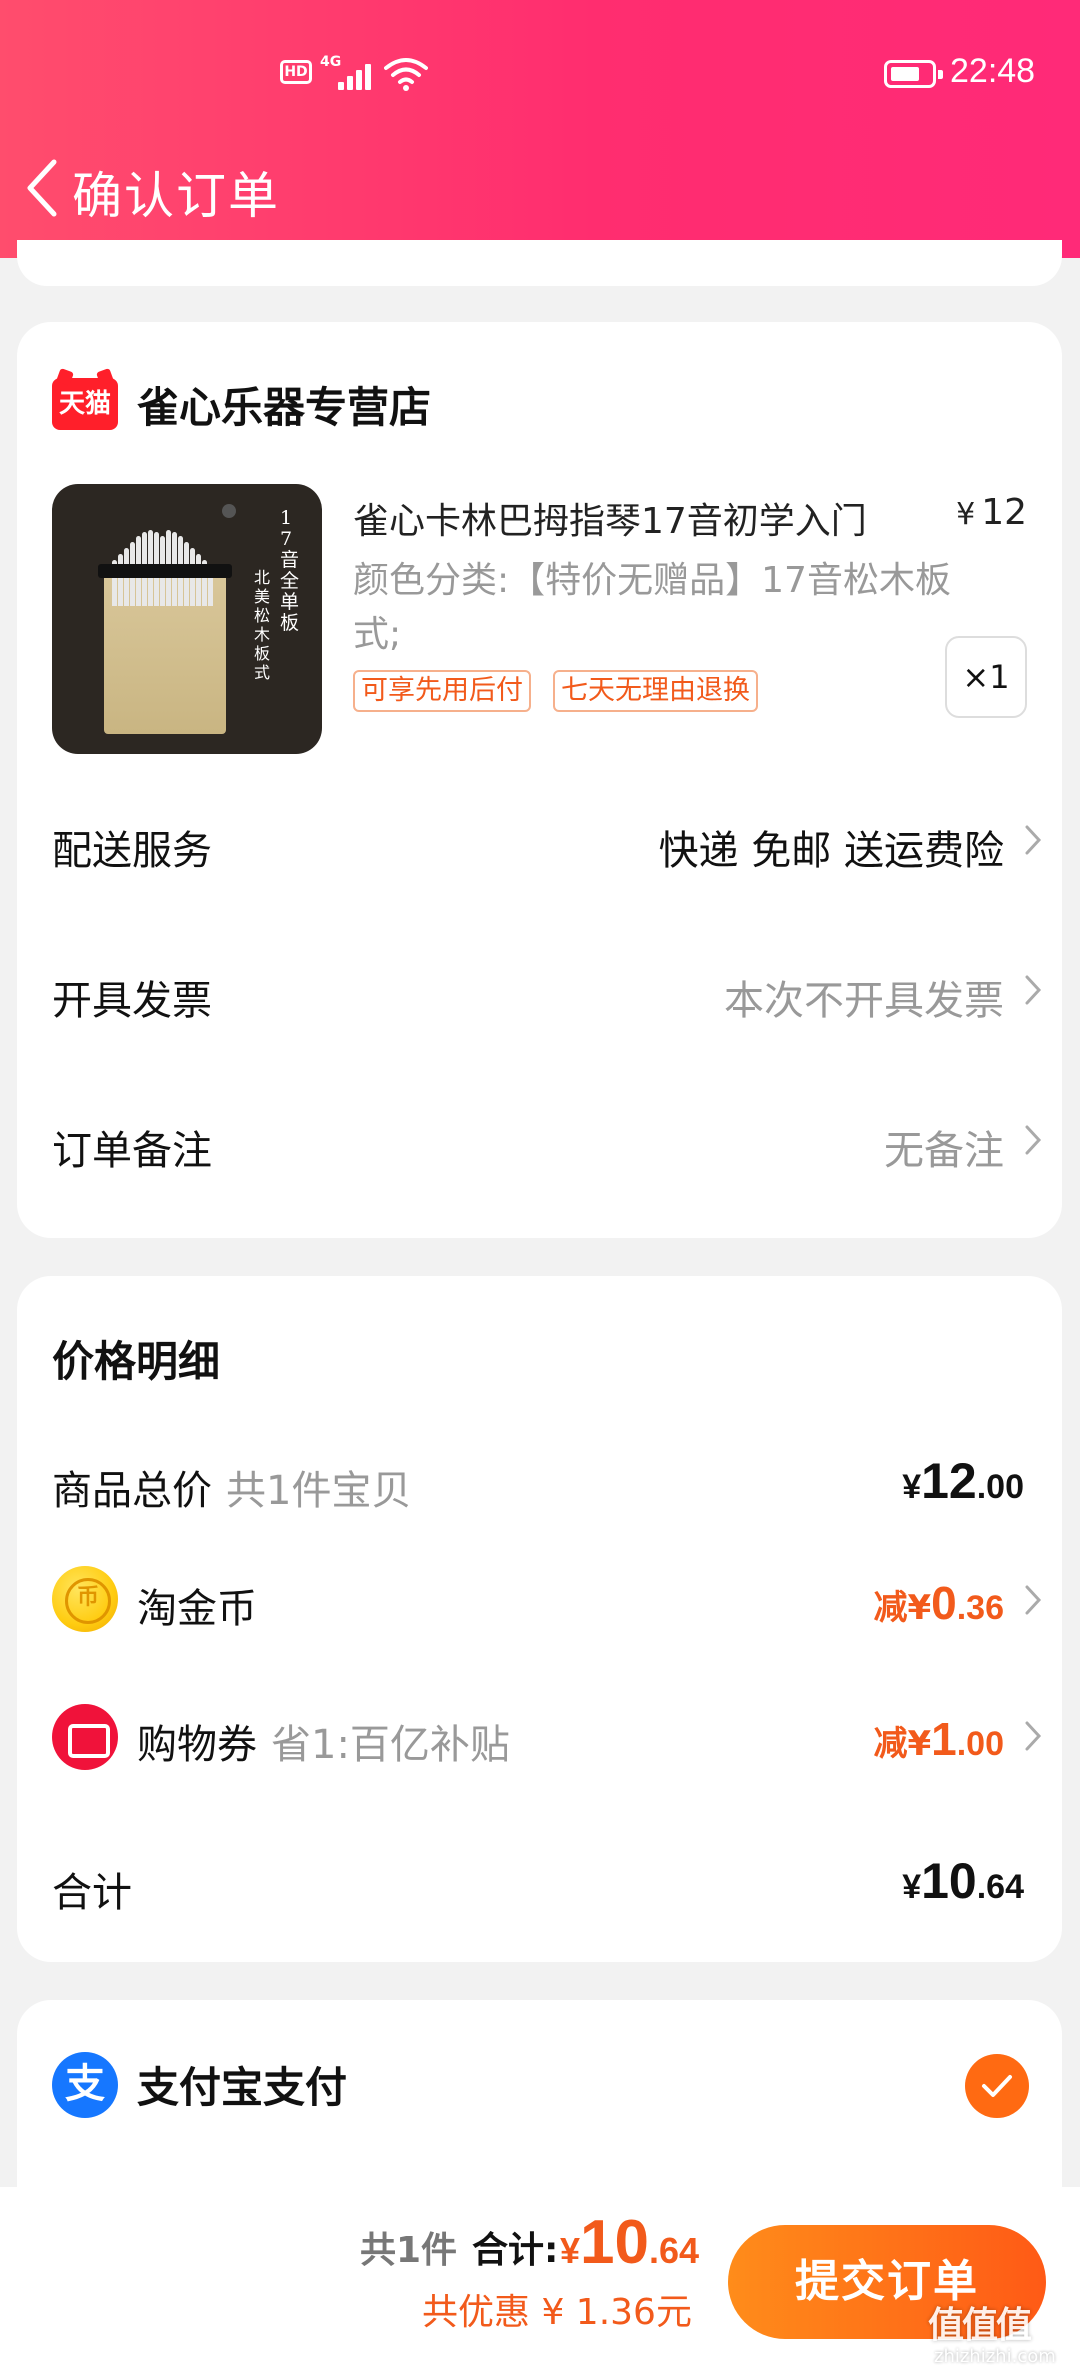 Image resolution: width=1080 pixels, height=2376 pixels. I want to click on goods-total-text: 商品总价, so click(132, 1491).